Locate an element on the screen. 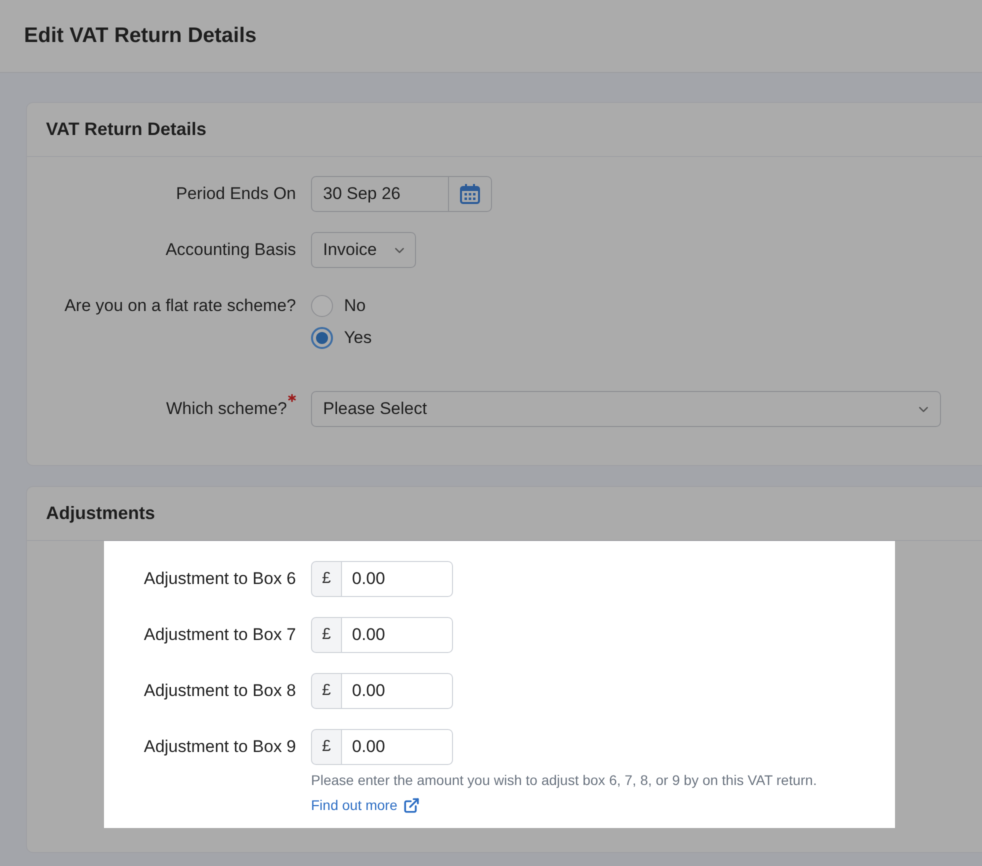 The height and width of the screenshot is (866, 982). calendar-button is located at coordinates (470, 194).